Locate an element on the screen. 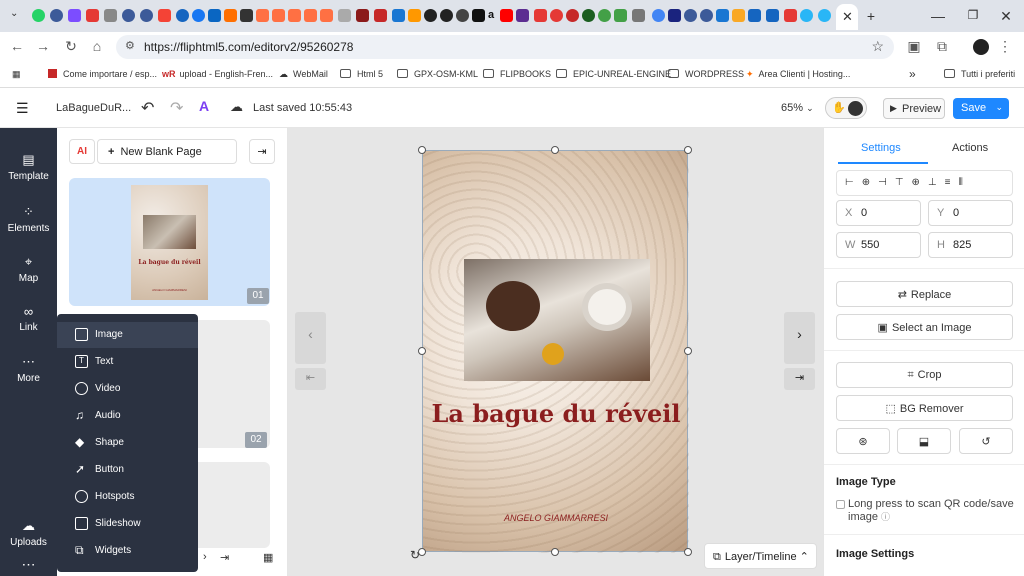 This screenshot has height=576, width=1024. menu-item-shape: ◆ Shape is located at coordinates (127, 443).